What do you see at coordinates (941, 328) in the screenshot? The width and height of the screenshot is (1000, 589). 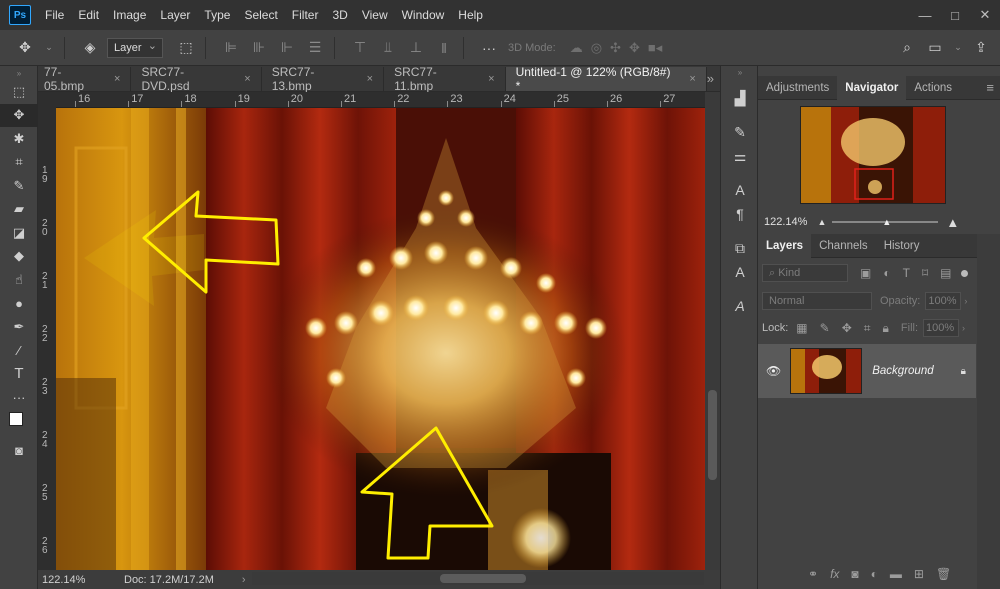 I see `fill-input: 100%` at bounding box center [941, 328].